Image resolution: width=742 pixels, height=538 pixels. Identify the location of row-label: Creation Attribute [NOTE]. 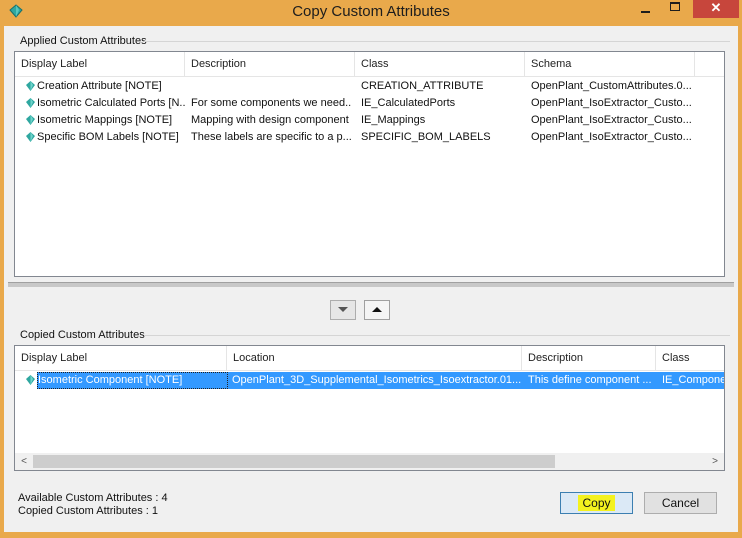
(99, 86).